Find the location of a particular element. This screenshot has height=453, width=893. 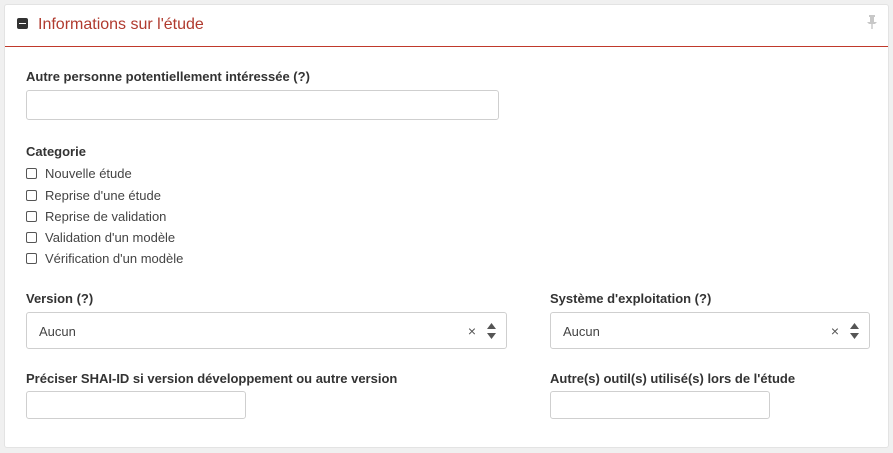

panel-header: Informations sur l'étude is located at coordinates (446, 26).